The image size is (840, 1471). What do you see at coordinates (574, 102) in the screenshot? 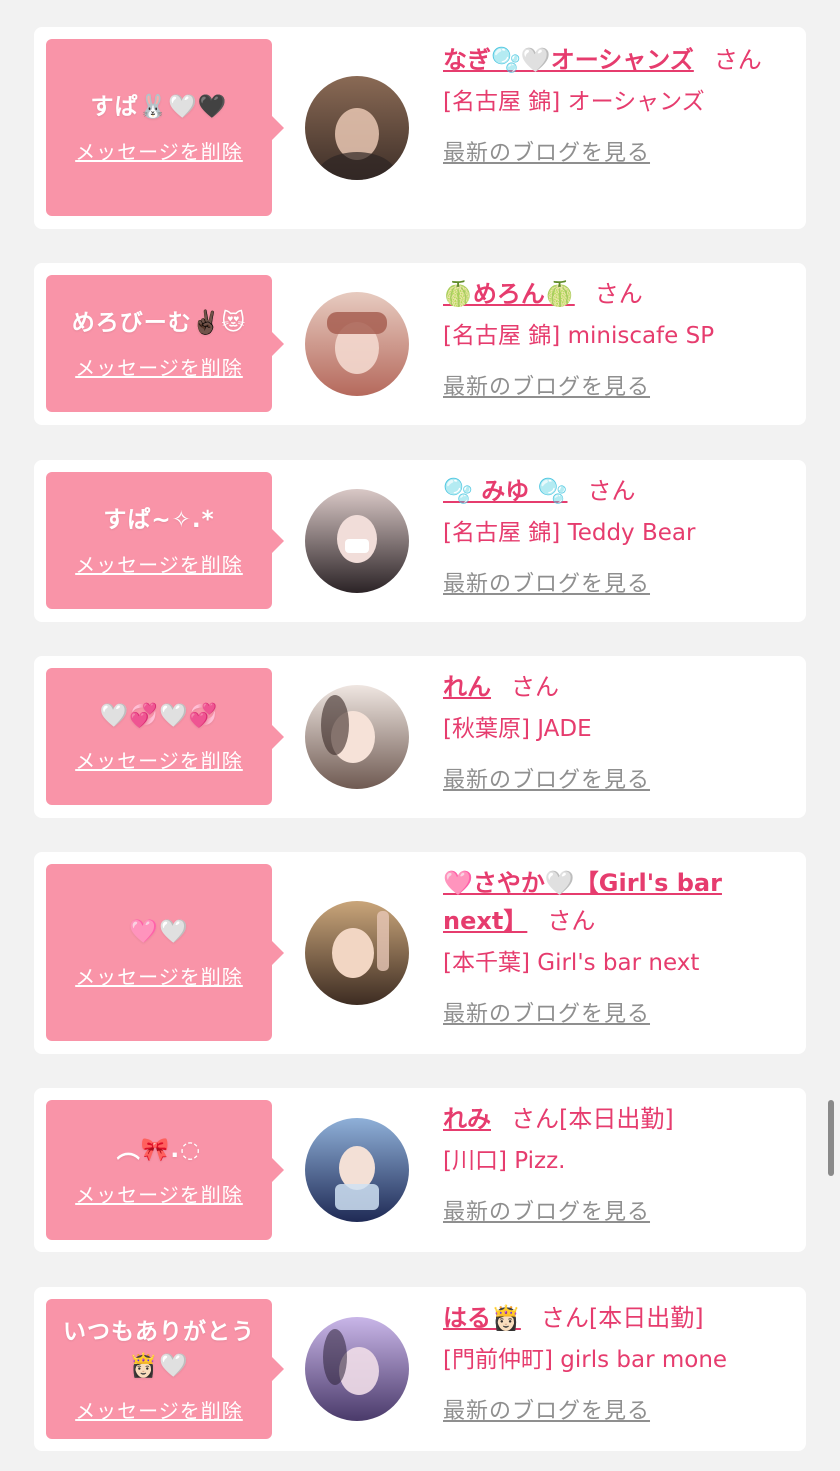
I see `shop-name: [名古屋 錦] オーシャンズ` at bounding box center [574, 102].